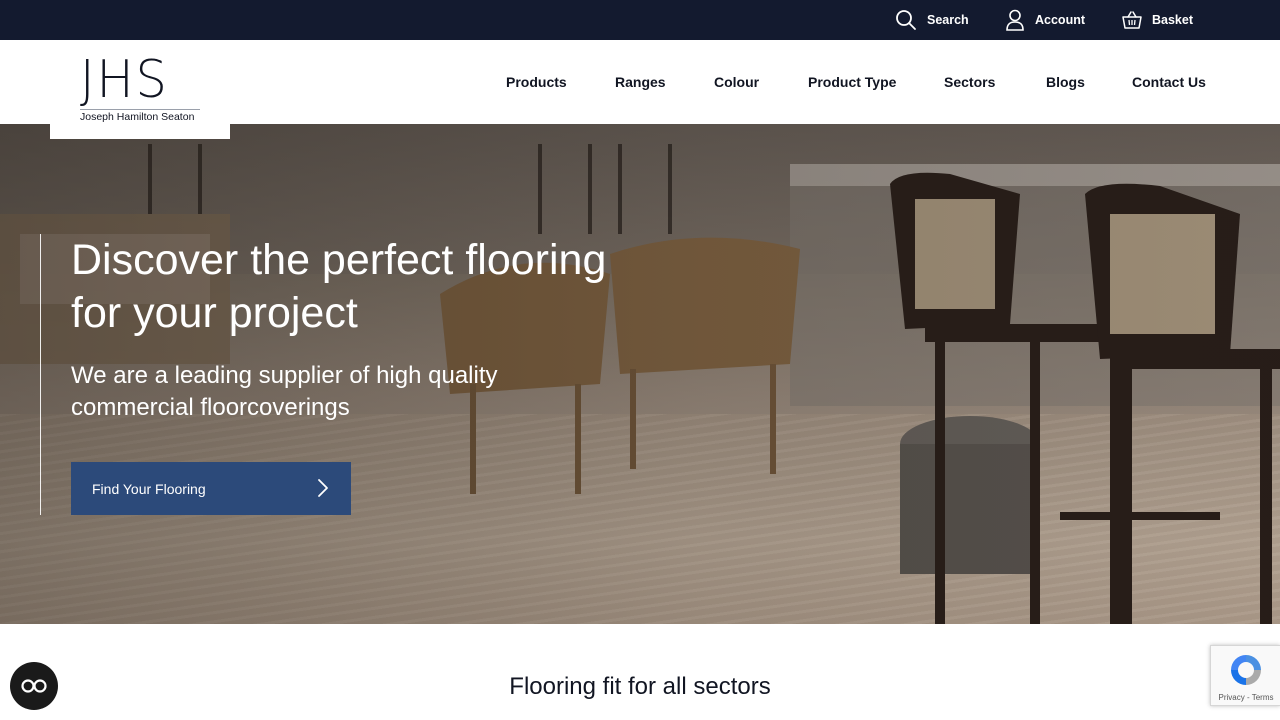 The image size is (1280, 720). I want to click on nav-contact-us: Contact Us, so click(1169, 82).